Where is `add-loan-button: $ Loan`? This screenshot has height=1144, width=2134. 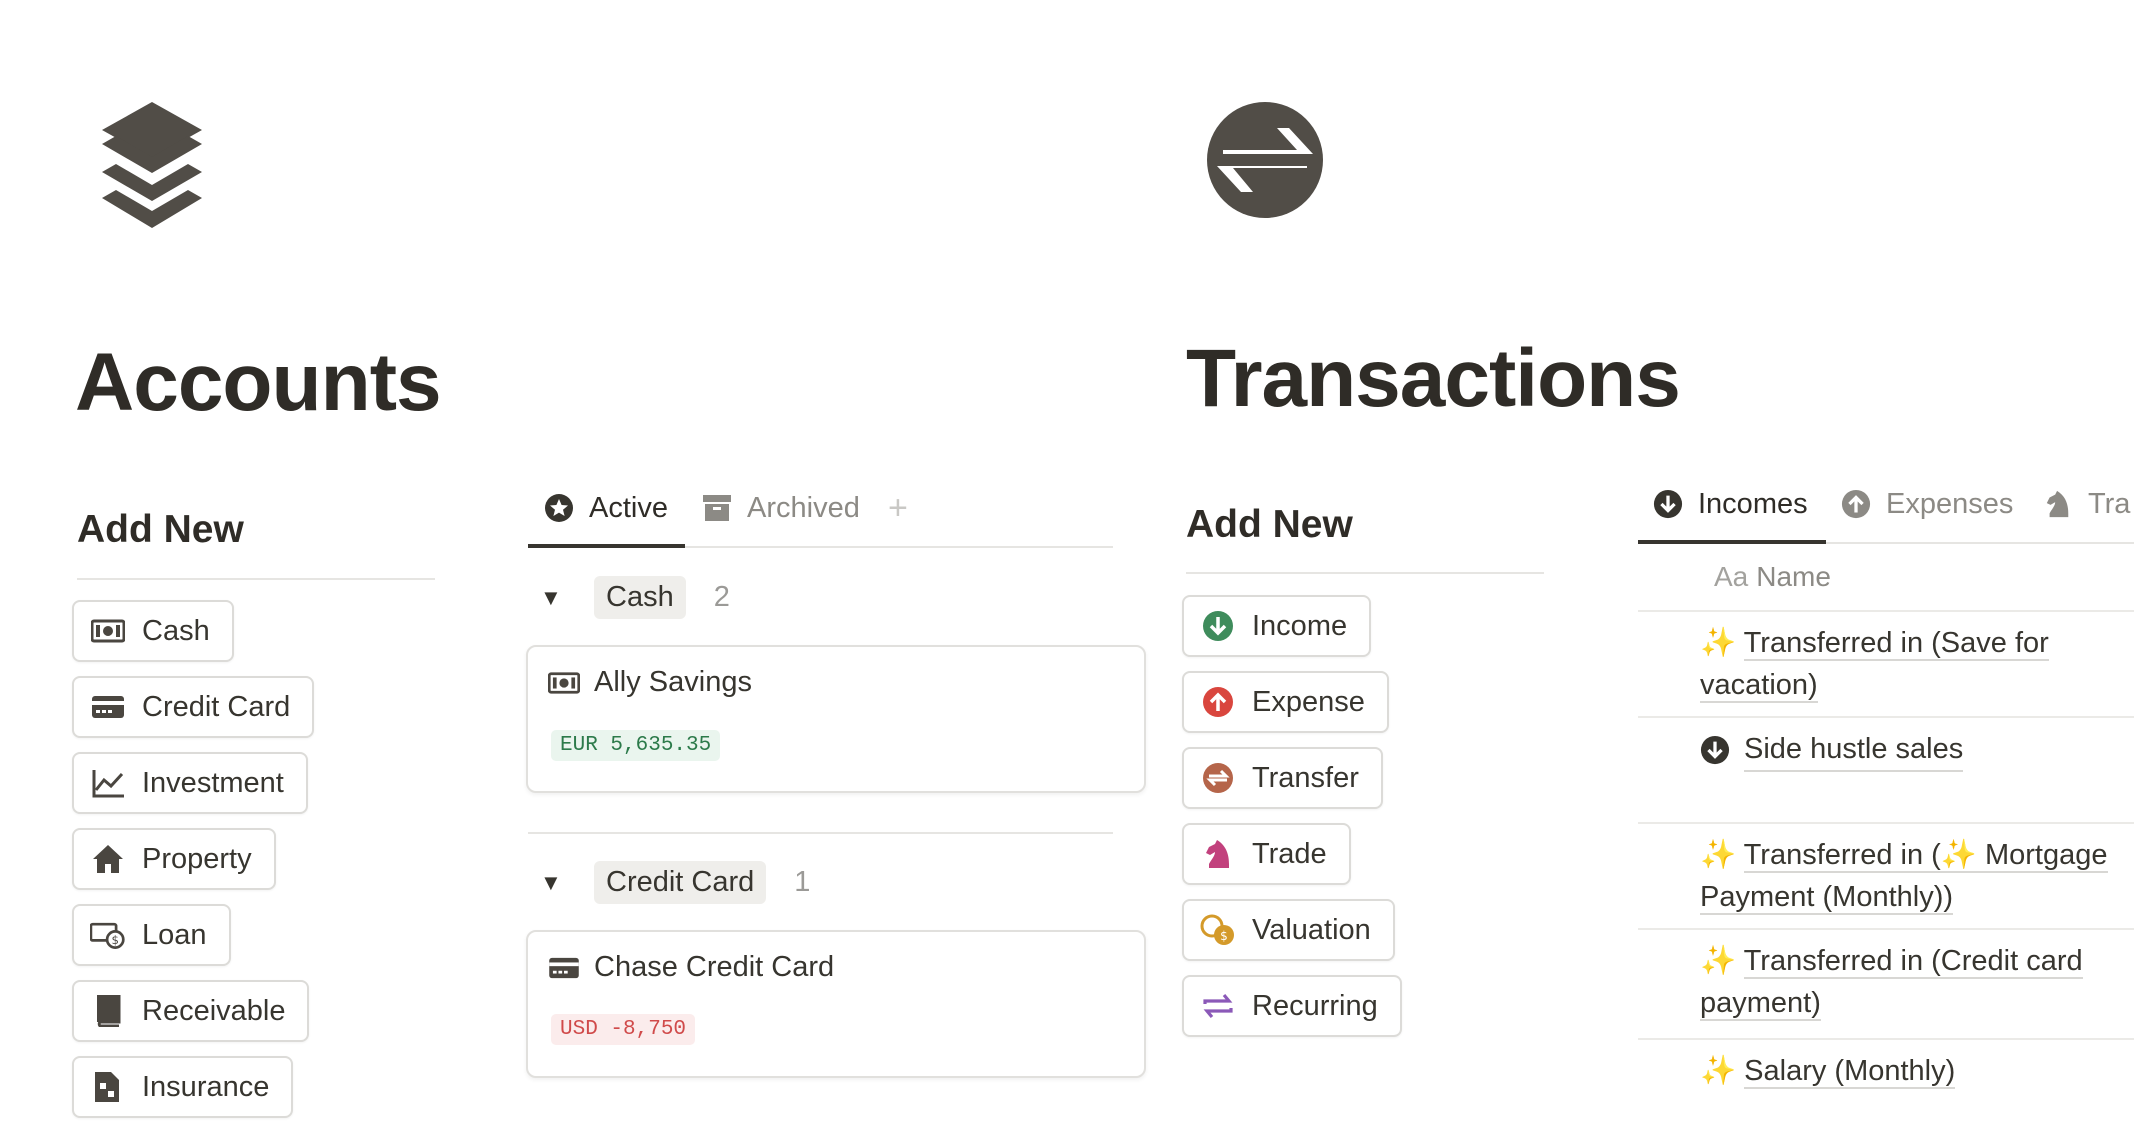 add-loan-button: $ Loan is located at coordinates (151, 935).